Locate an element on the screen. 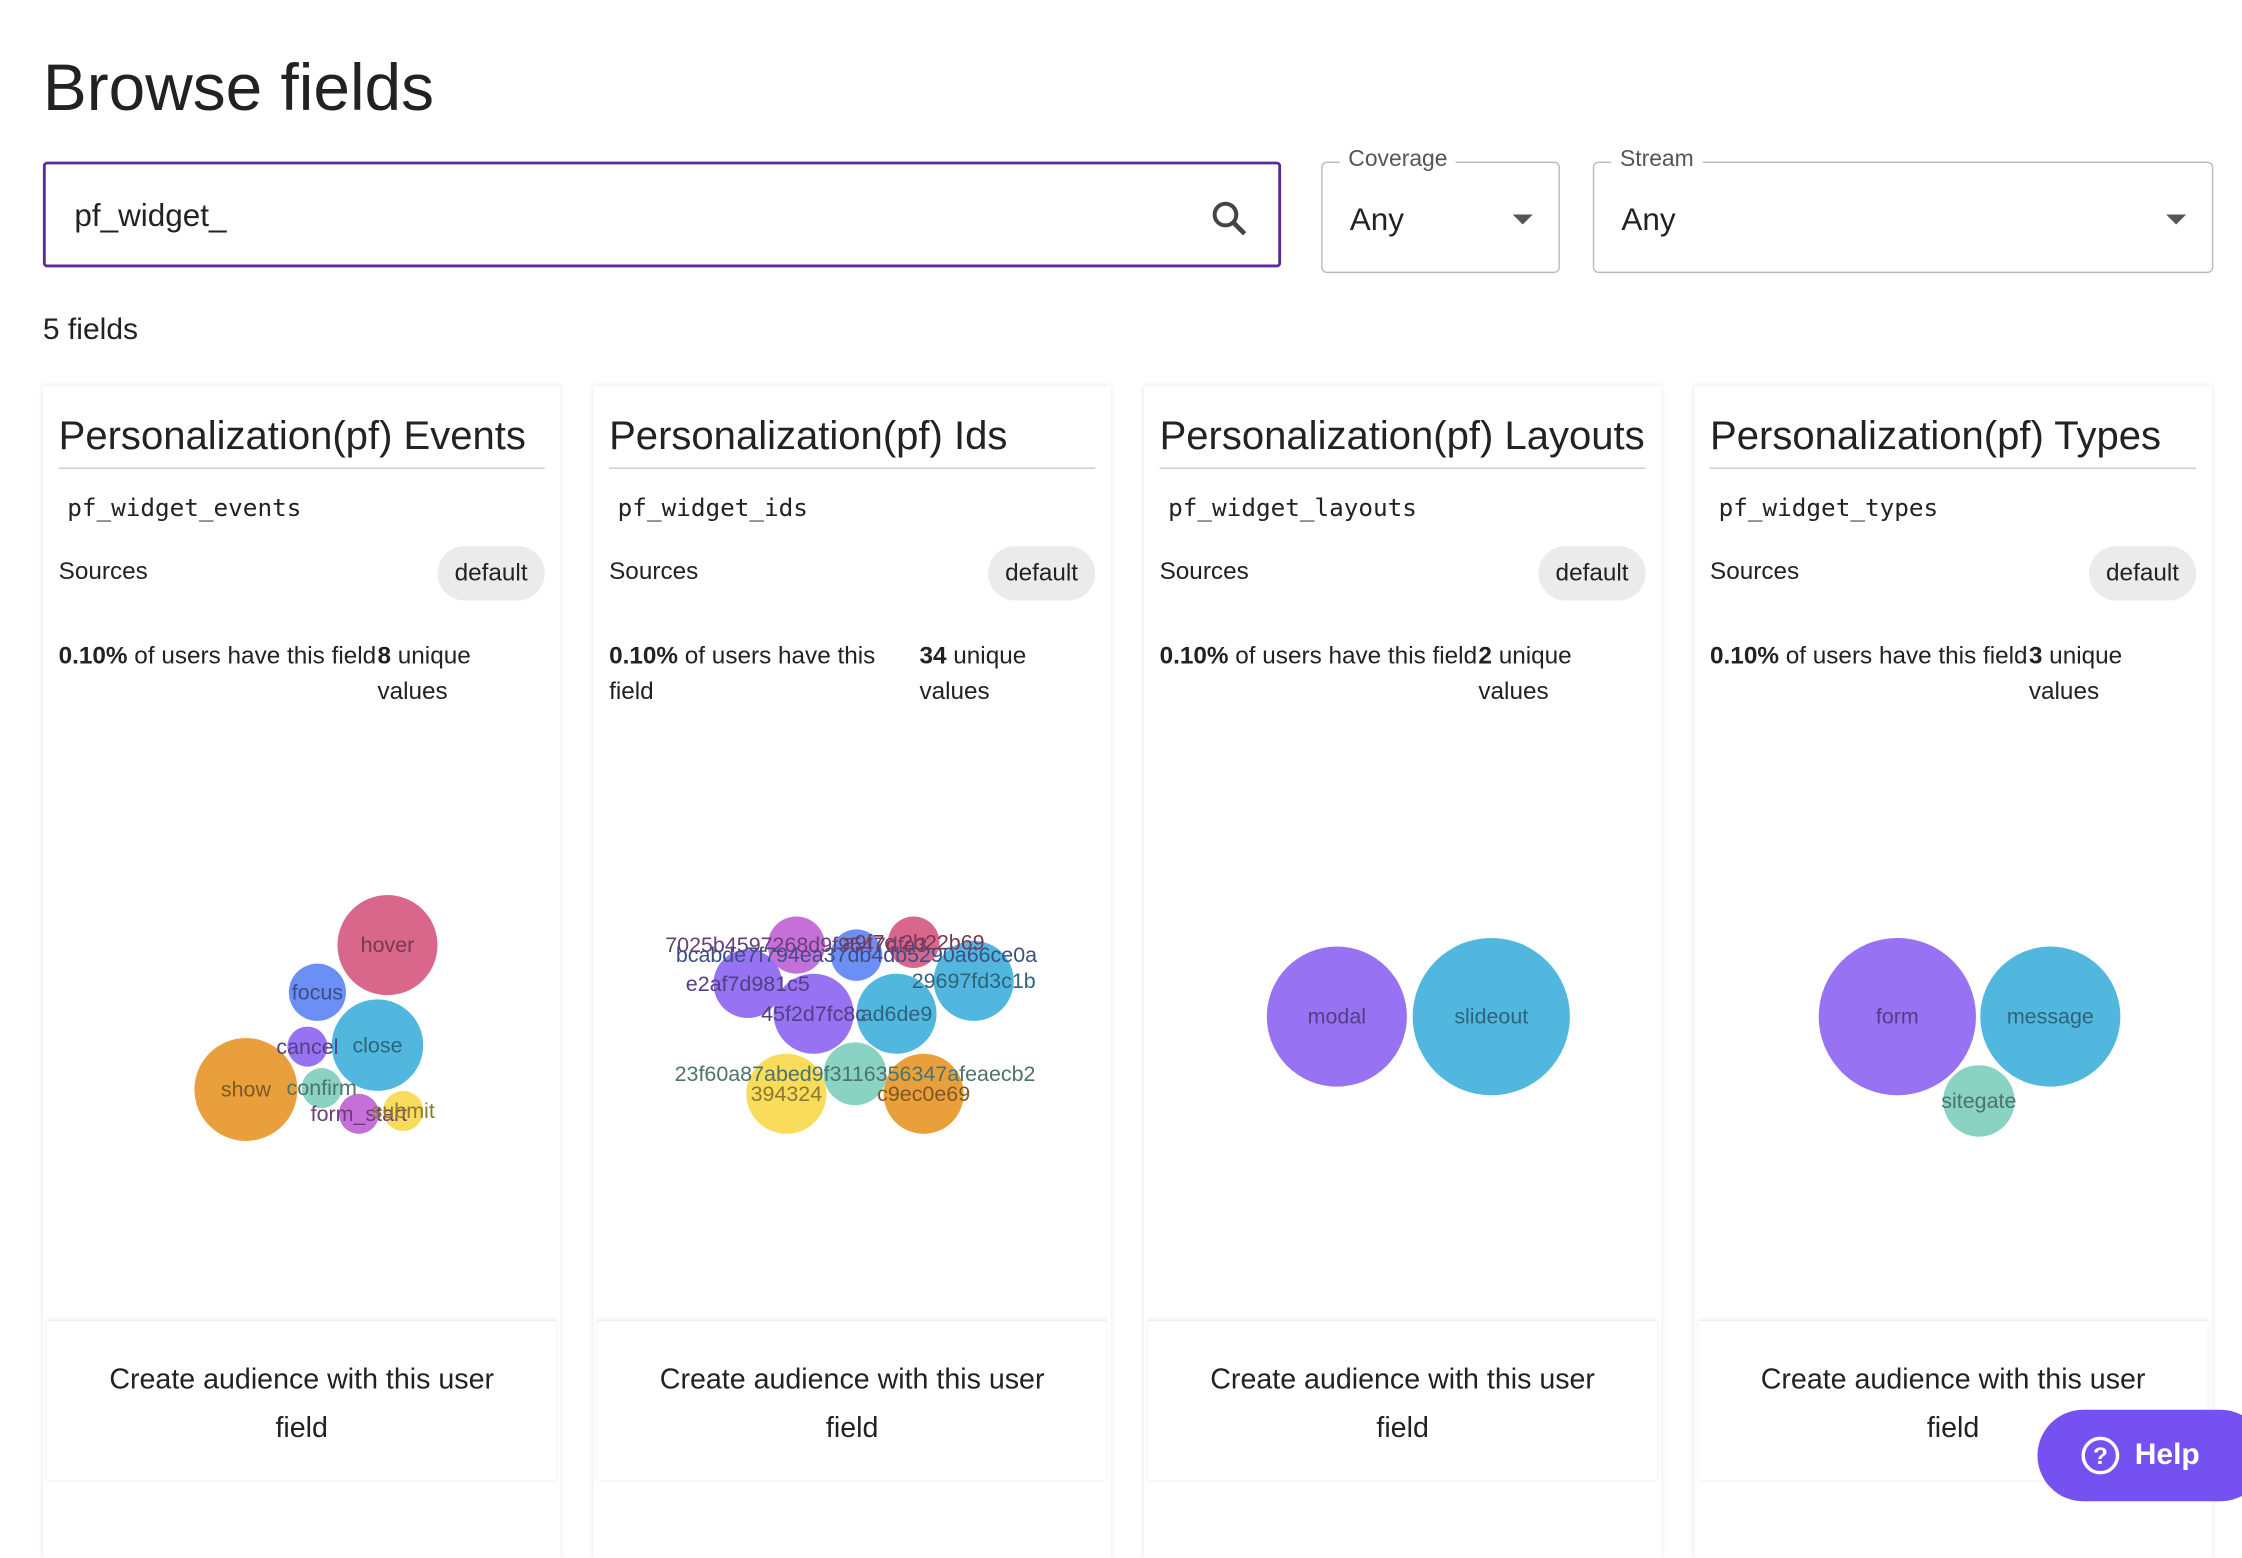  bubble-label: cancel is located at coordinates (307, 1047).